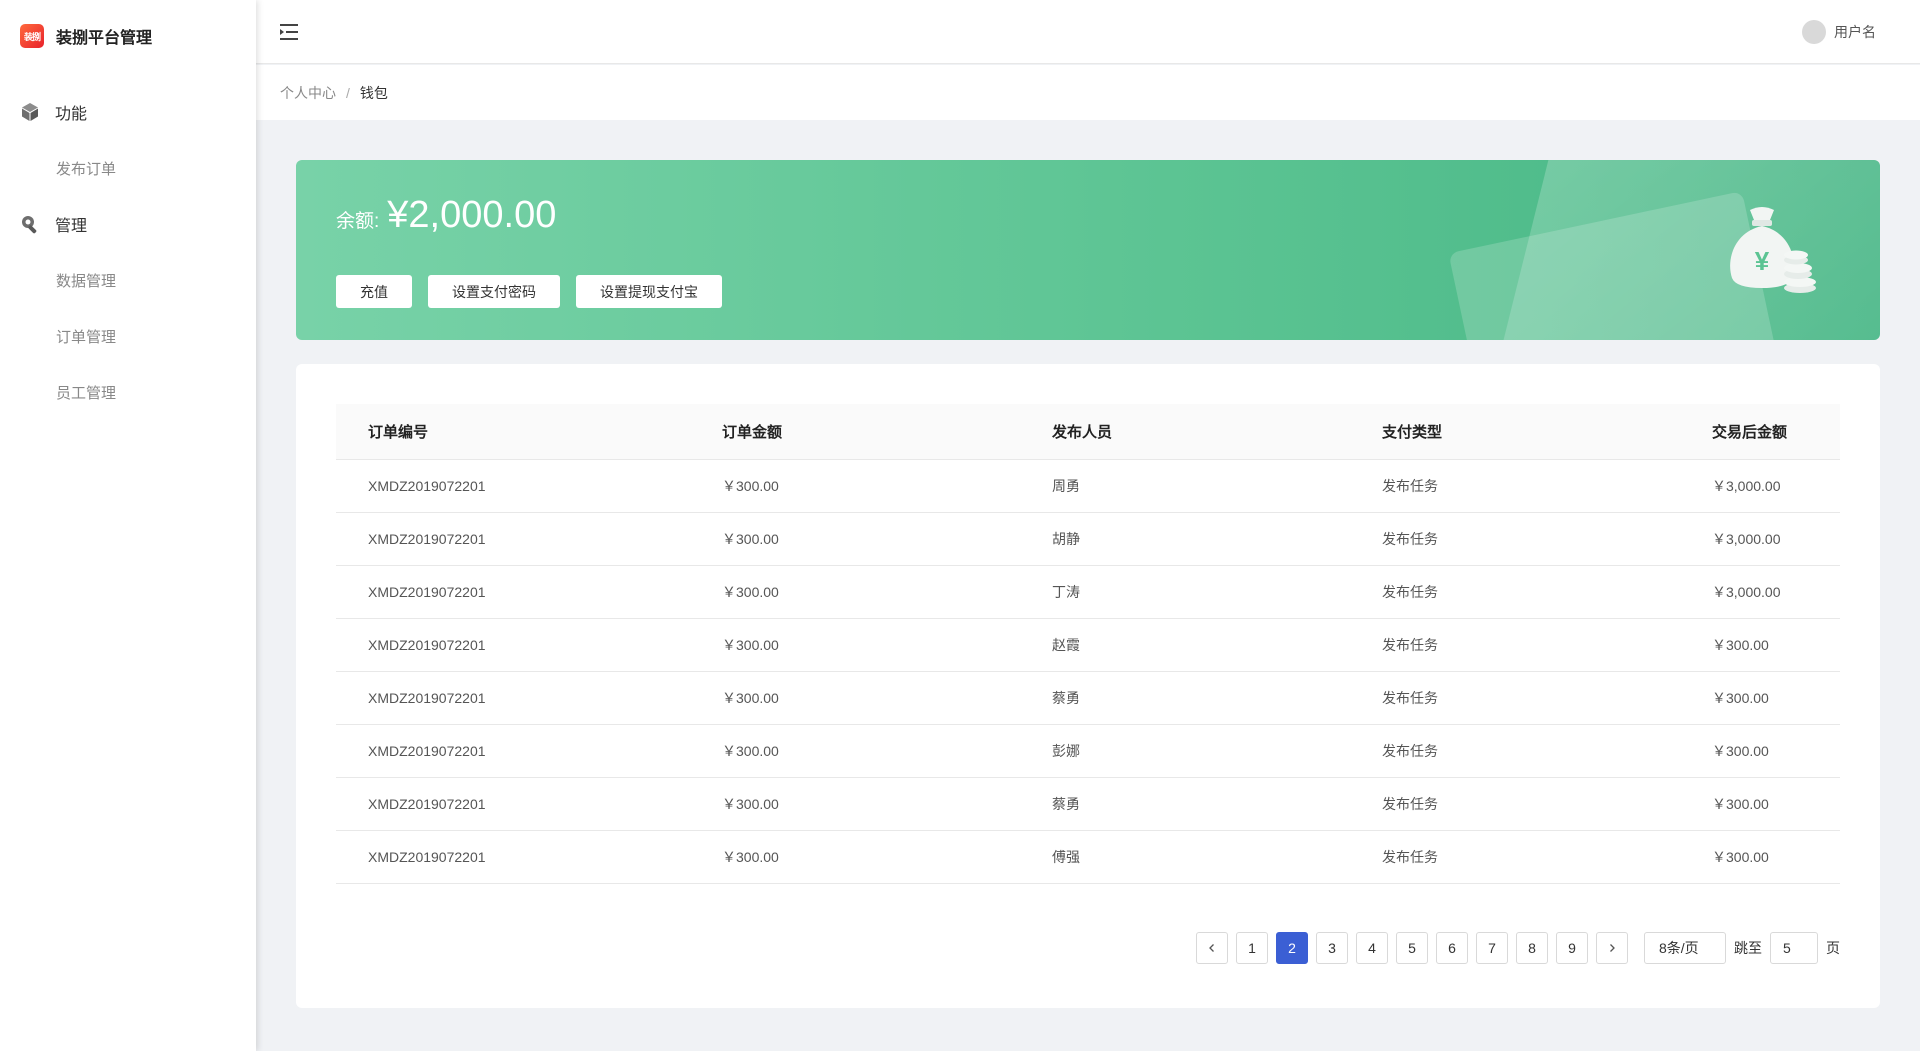 This screenshot has height=1051, width=1920. What do you see at coordinates (1066, 645) in the screenshot?
I see `publisher-cell: 赵霞` at bounding box center [1066, 645].